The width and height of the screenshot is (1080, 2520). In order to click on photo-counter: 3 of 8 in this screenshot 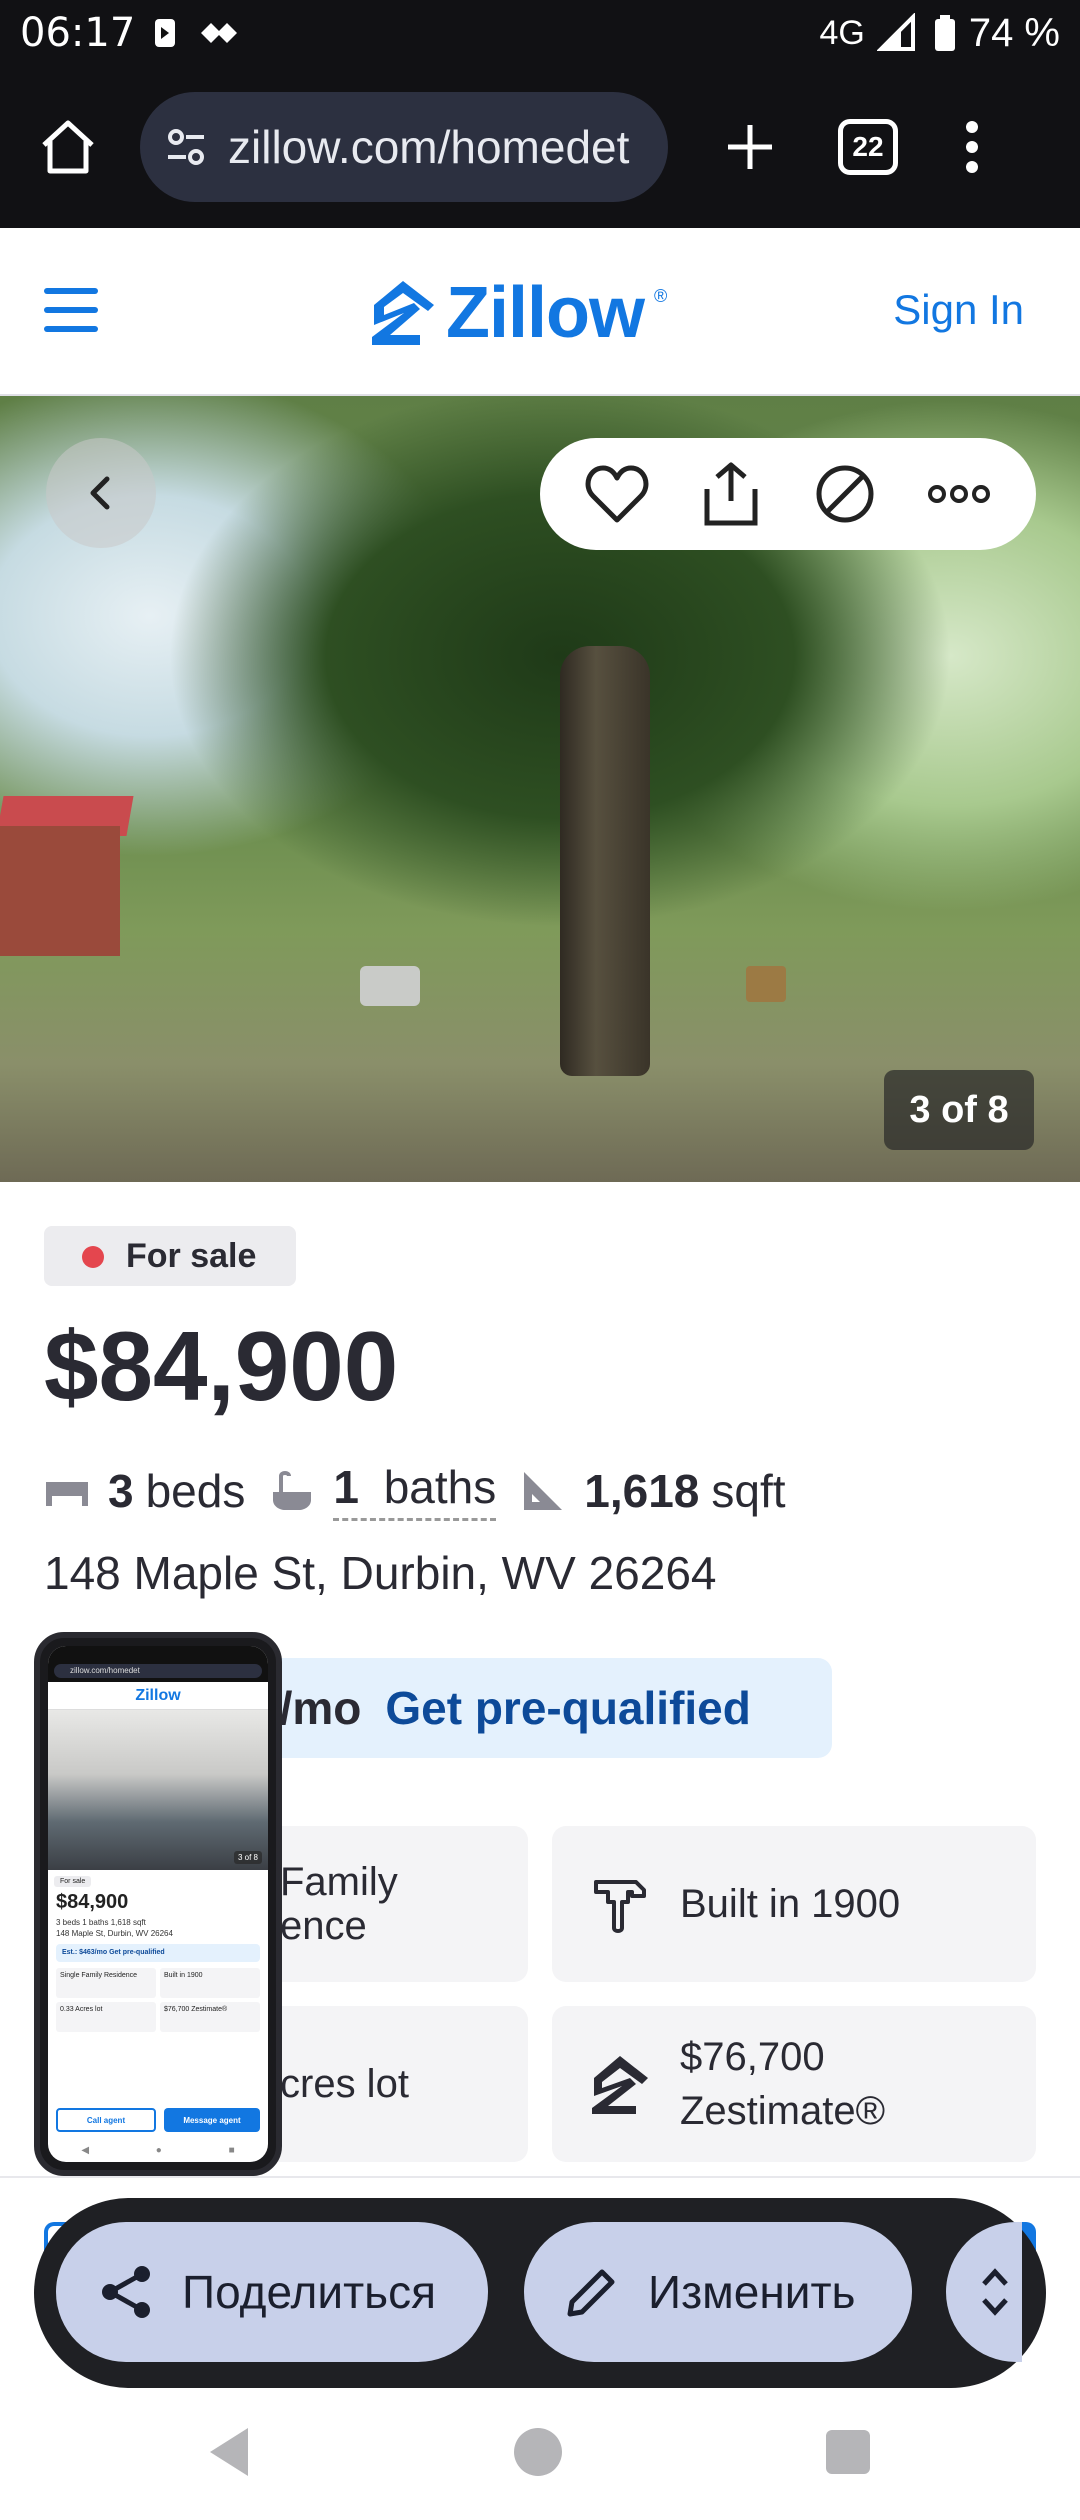, I will do `click(959, 1110)`.